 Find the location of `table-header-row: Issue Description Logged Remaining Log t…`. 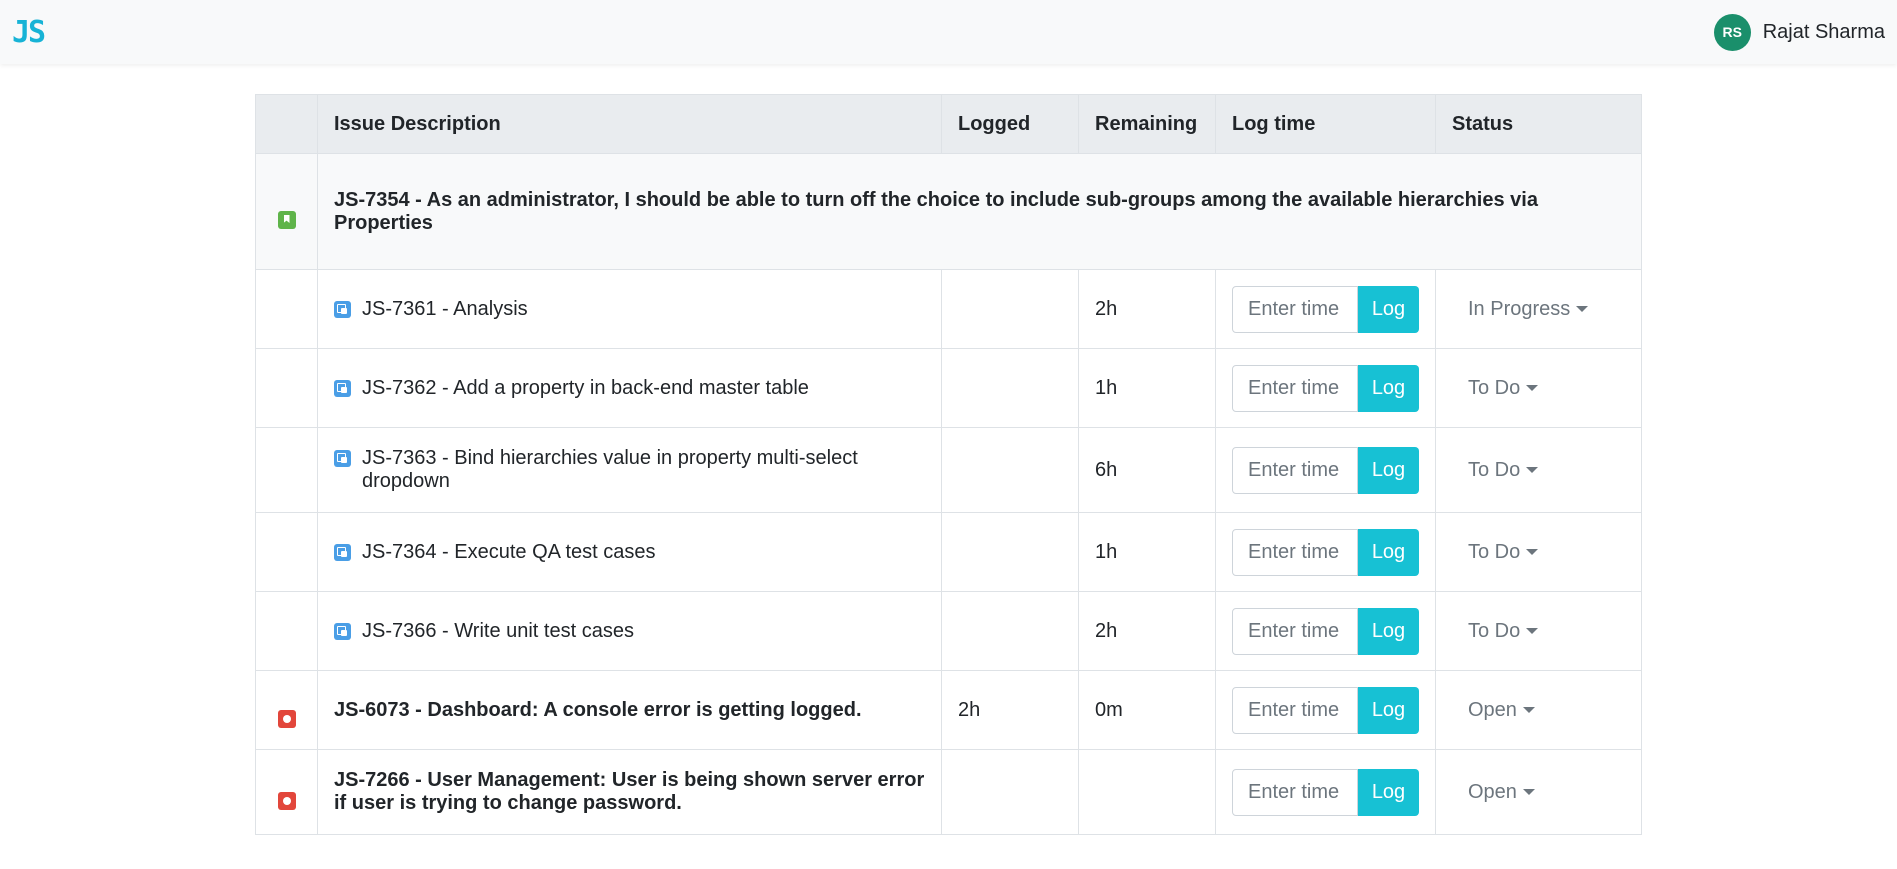

table-header-row: Issue Description Logged Remaining Log t… is located at coordinates (948, 124).